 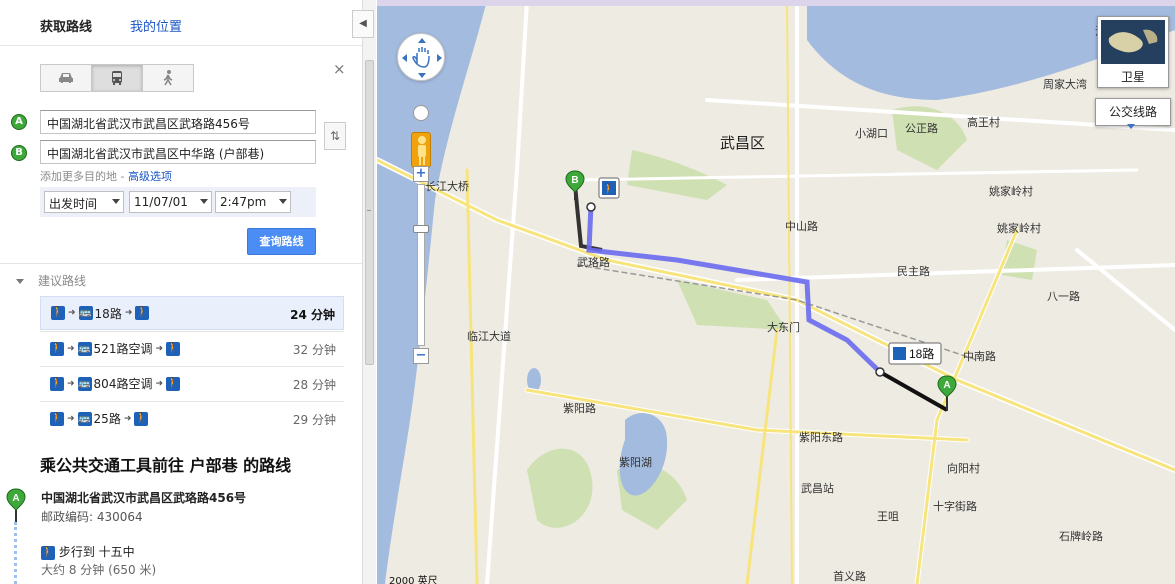 What do you see at coordinates (817, 488) in the screenshot?
I see `map-place: 武昌站` at bounding box center [817, 488].